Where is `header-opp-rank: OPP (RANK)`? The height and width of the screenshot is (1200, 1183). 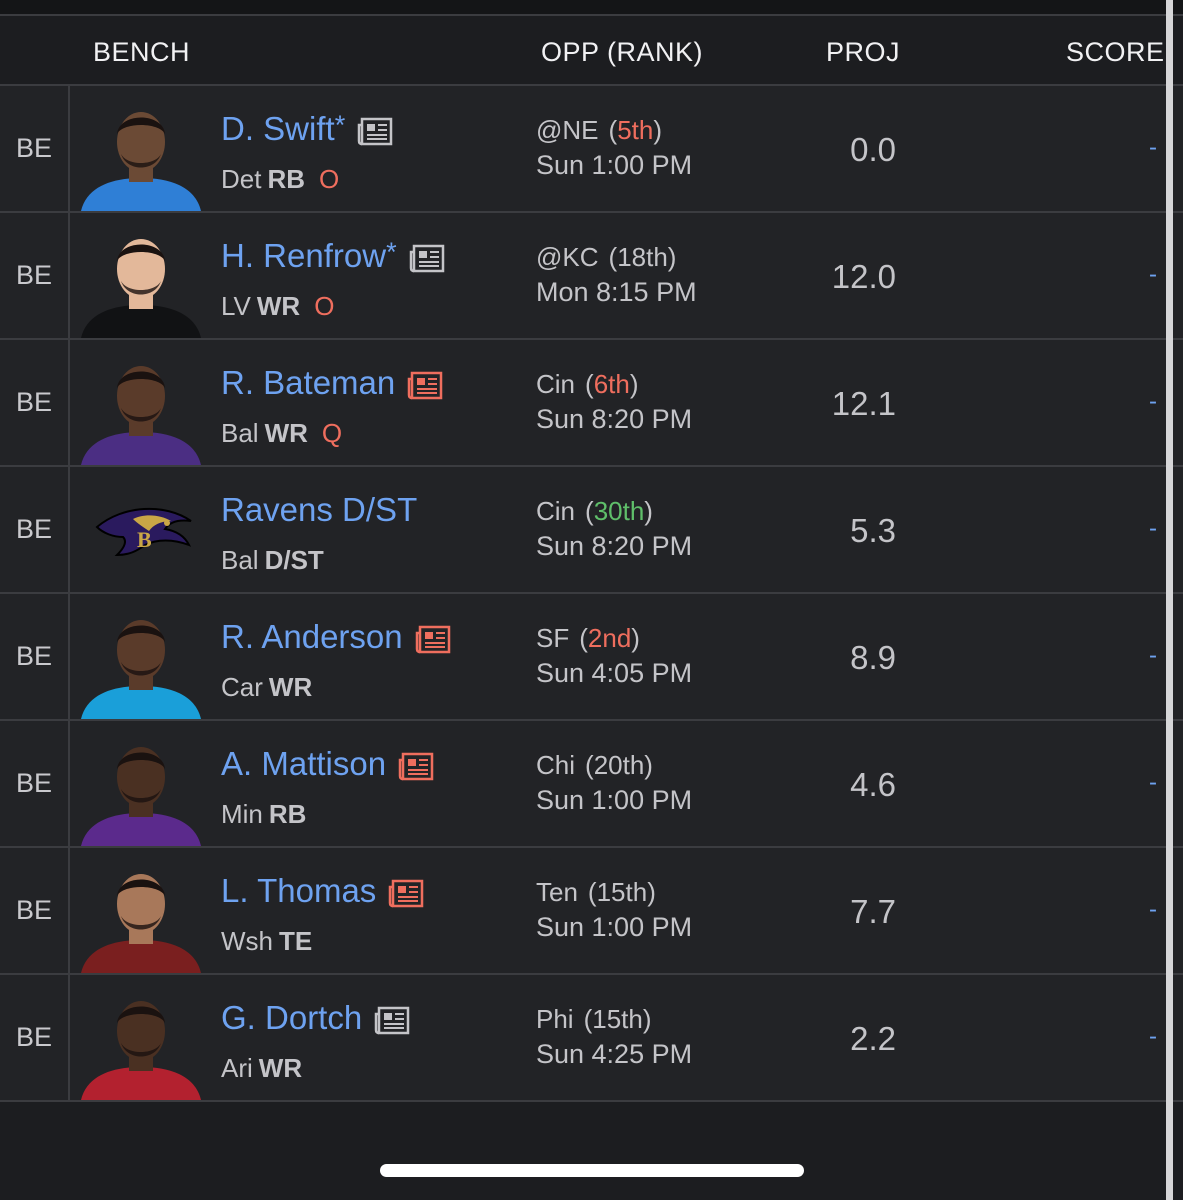
header-opp-rank: OPP (RANK) is located at coordinates (622, 52).